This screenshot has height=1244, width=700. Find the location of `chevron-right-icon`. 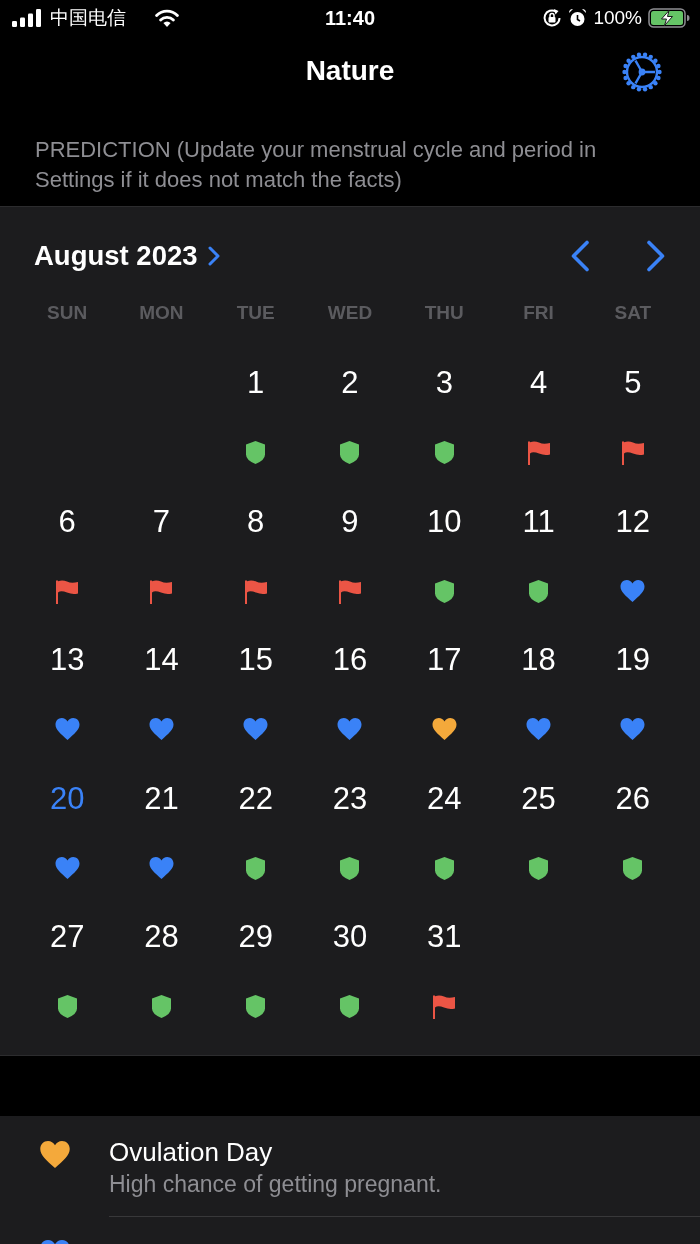

chevron-right-icon is located at coordinates (213, 256).